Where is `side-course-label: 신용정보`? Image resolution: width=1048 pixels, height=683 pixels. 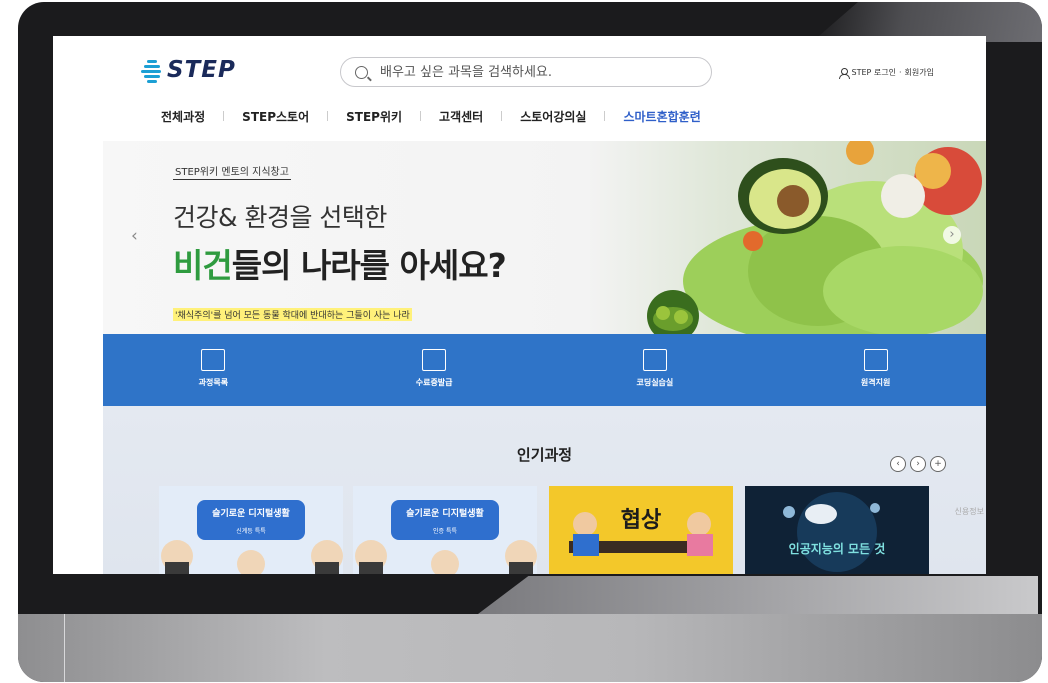 side-course-label: 신용정보 is located at coordinates (969, 511).